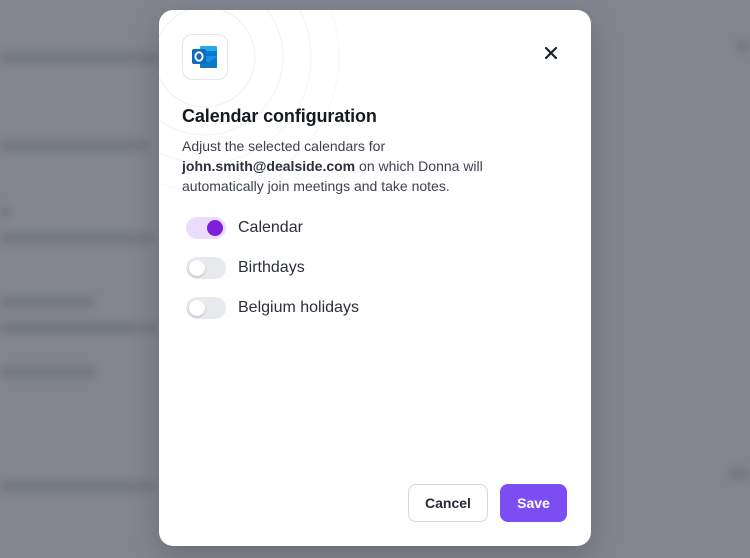 The height and width of the screenshot is (558, 750). What do you see at coordinates (284, 146) in the screenshot?
I see `description-prefix: Adjust the selected calendars for` at bounding box center [284, 146].